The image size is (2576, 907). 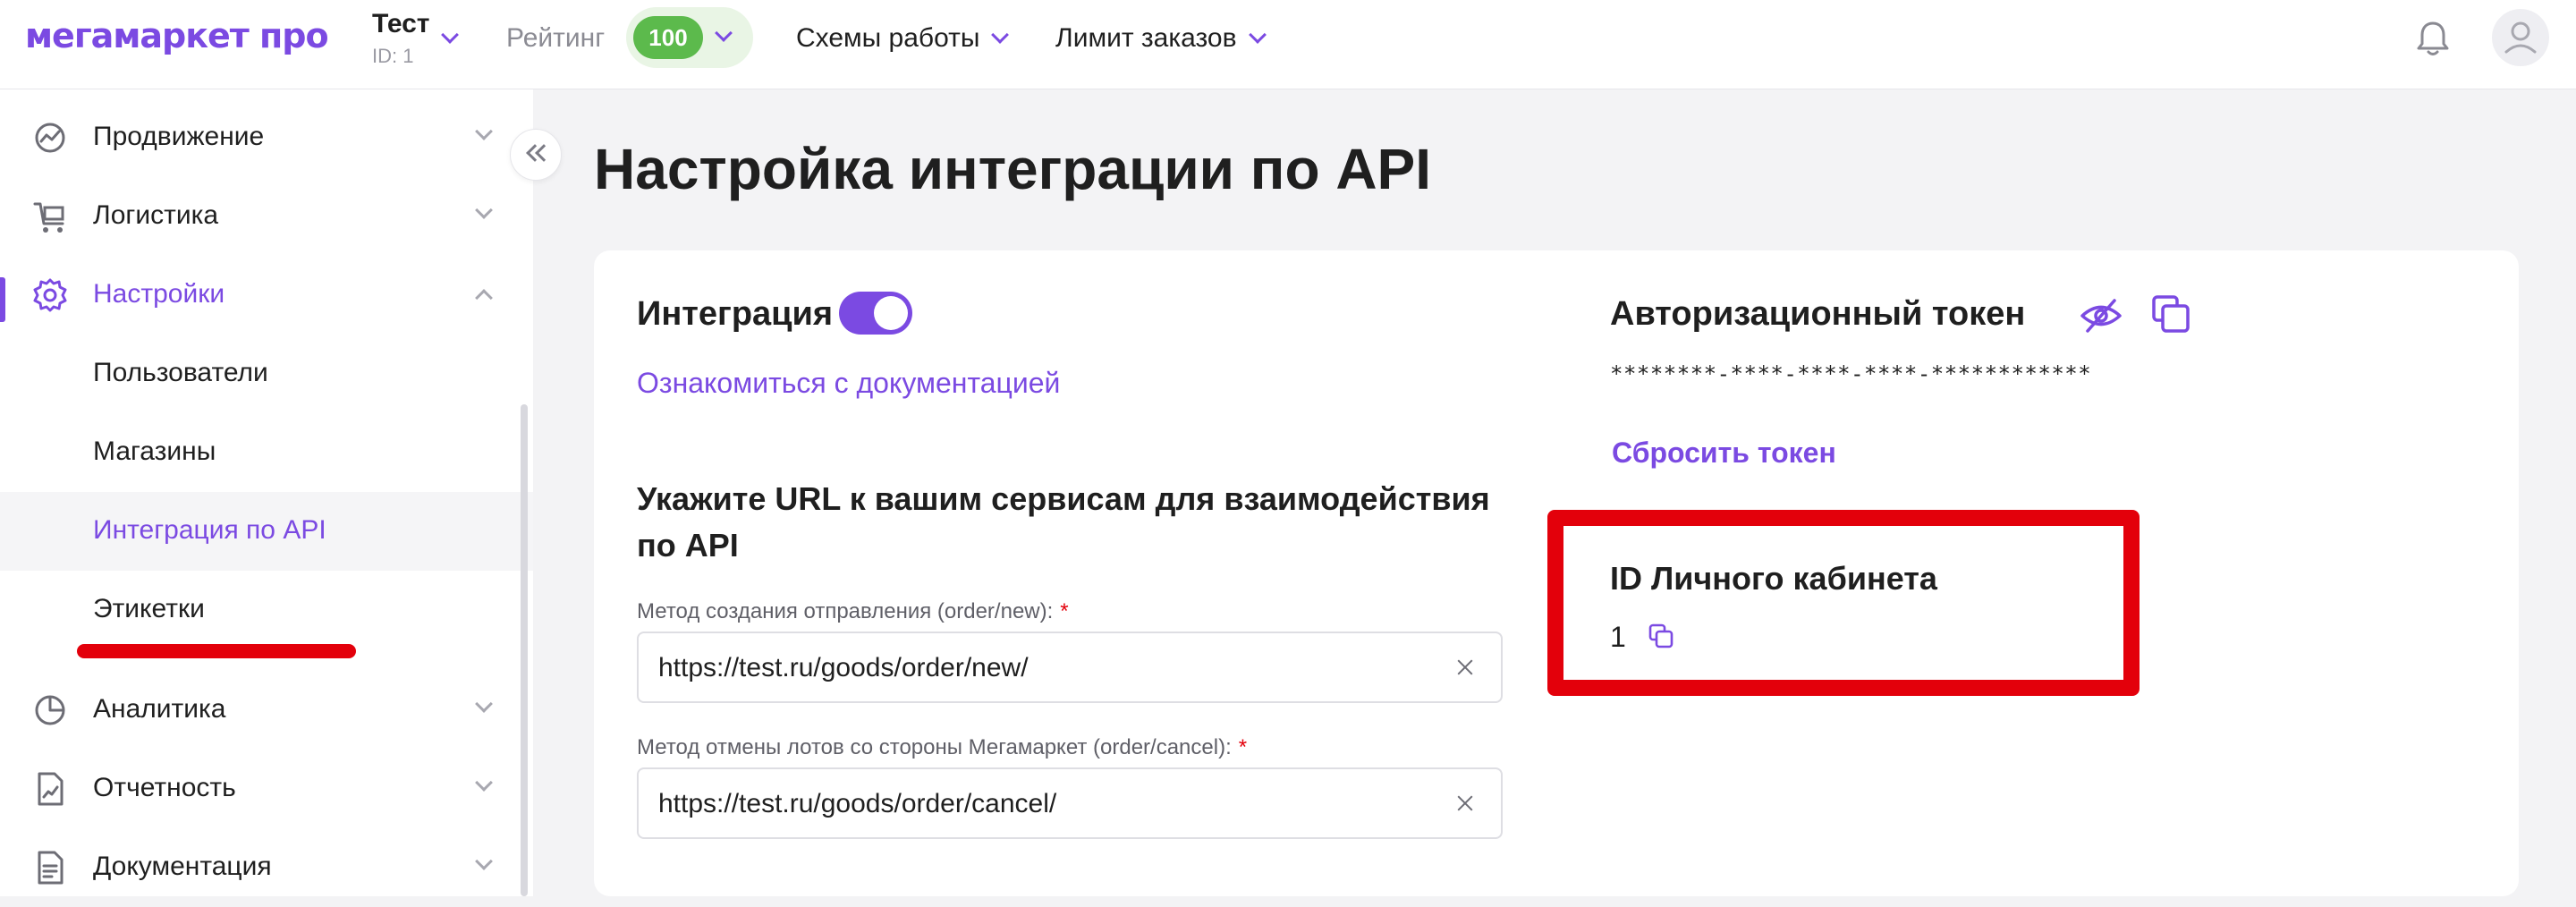 What do you see at coordinates (556, 38) in the screenshot?
I see `rating-label: Рейтинг` at bounding box center [556, 38].